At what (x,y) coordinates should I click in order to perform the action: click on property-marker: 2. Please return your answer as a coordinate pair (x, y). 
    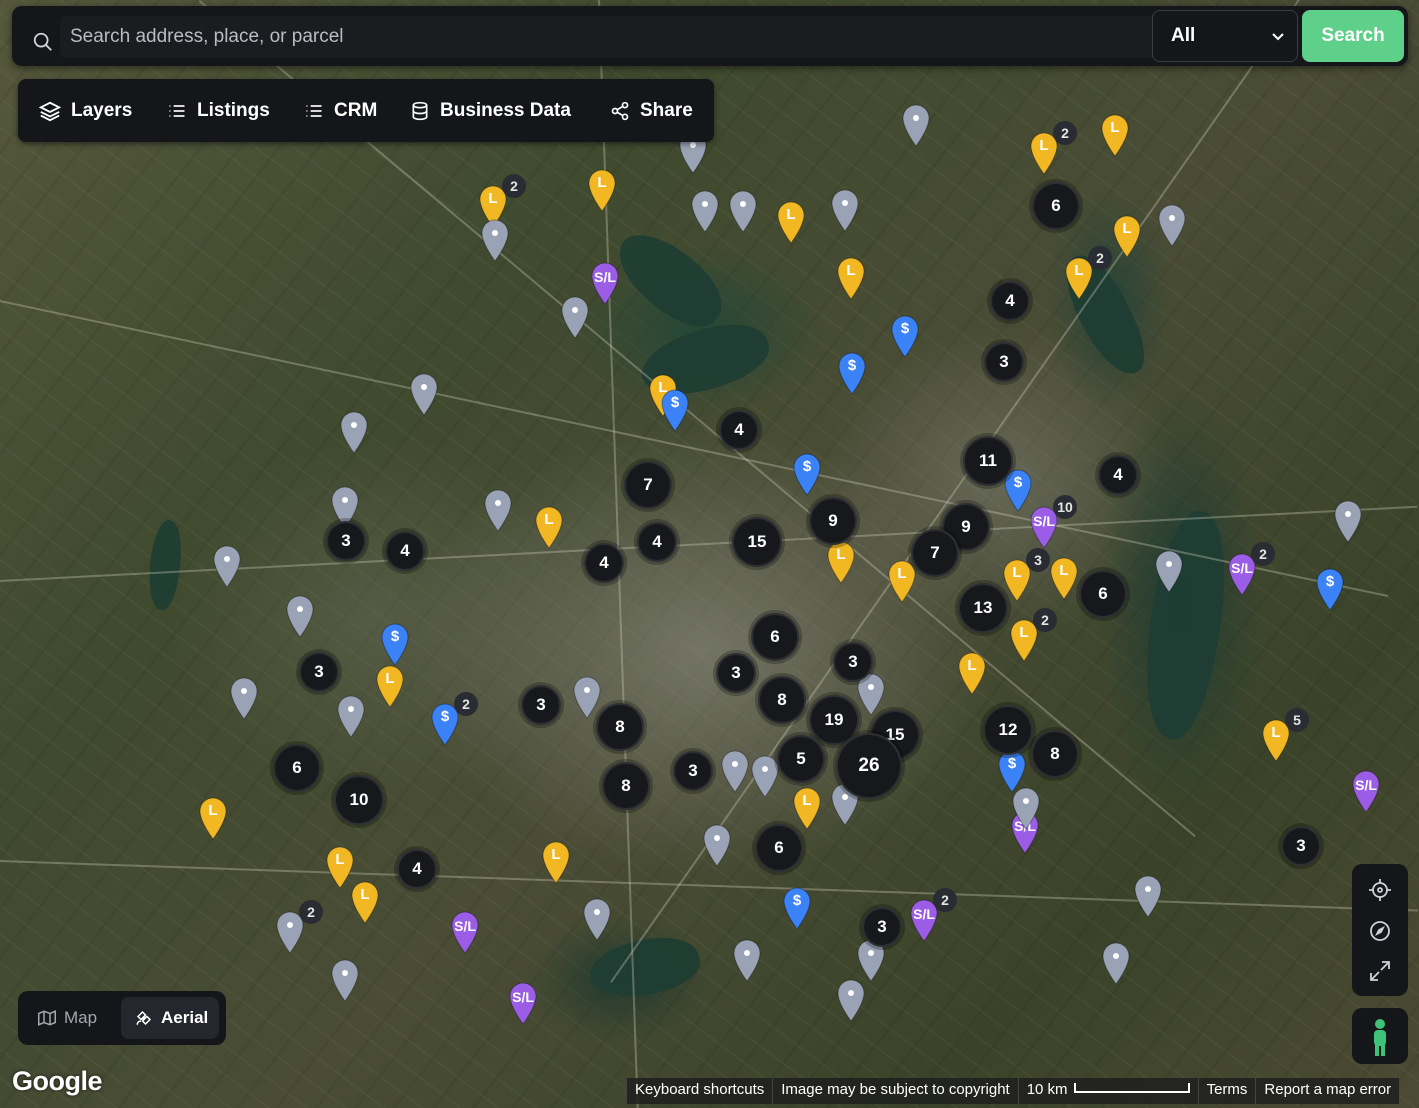
    Looking at the image, I should click on (299, 927).